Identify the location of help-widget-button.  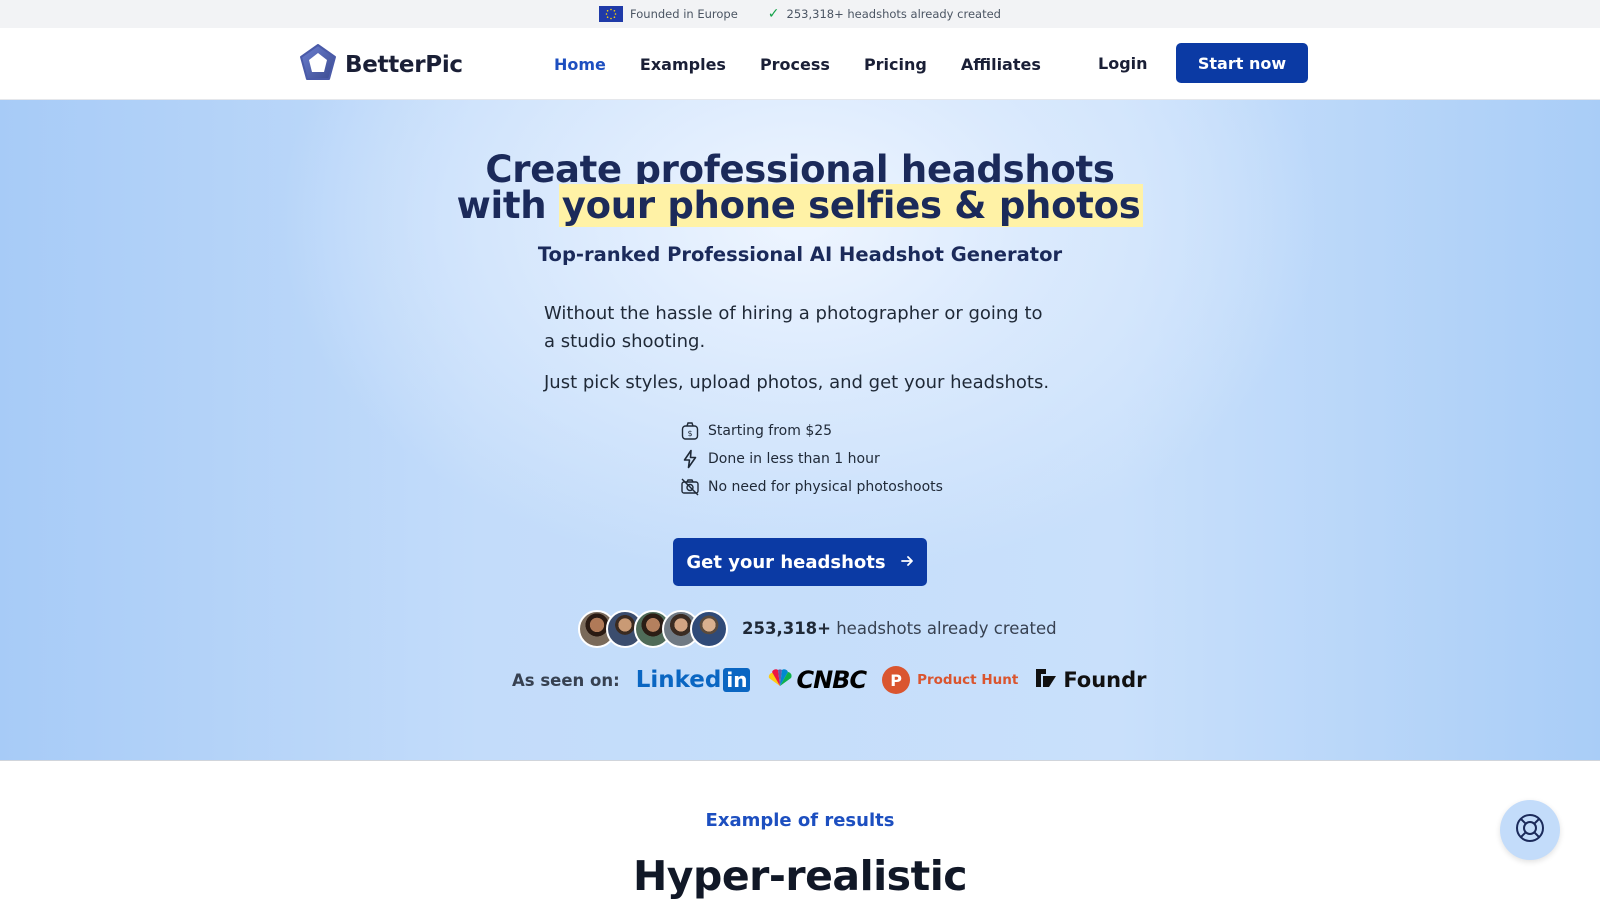
(1530, 830).